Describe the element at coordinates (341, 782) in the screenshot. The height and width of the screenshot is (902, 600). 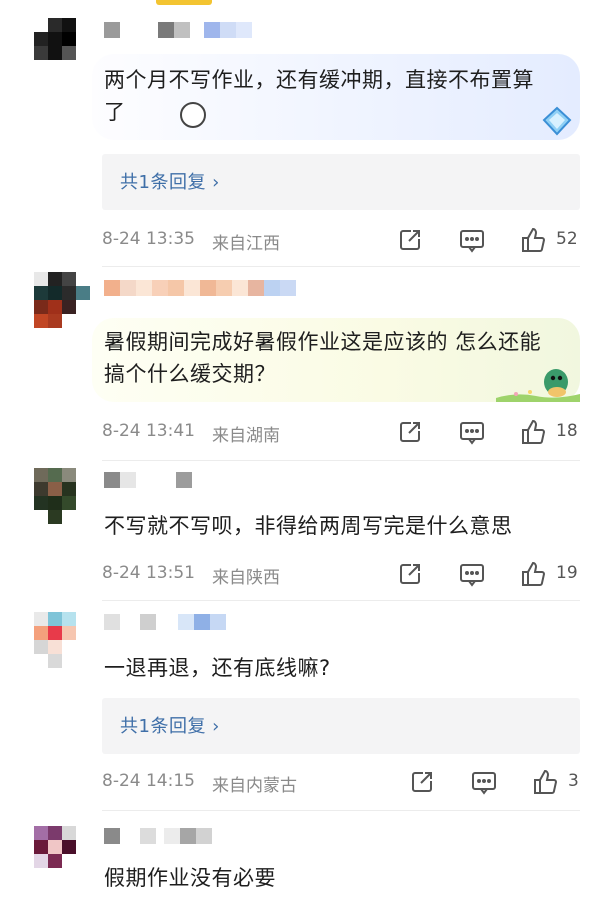
I see `comment-meta: 8-24 14:15 来自内蒙古 3` at that location.